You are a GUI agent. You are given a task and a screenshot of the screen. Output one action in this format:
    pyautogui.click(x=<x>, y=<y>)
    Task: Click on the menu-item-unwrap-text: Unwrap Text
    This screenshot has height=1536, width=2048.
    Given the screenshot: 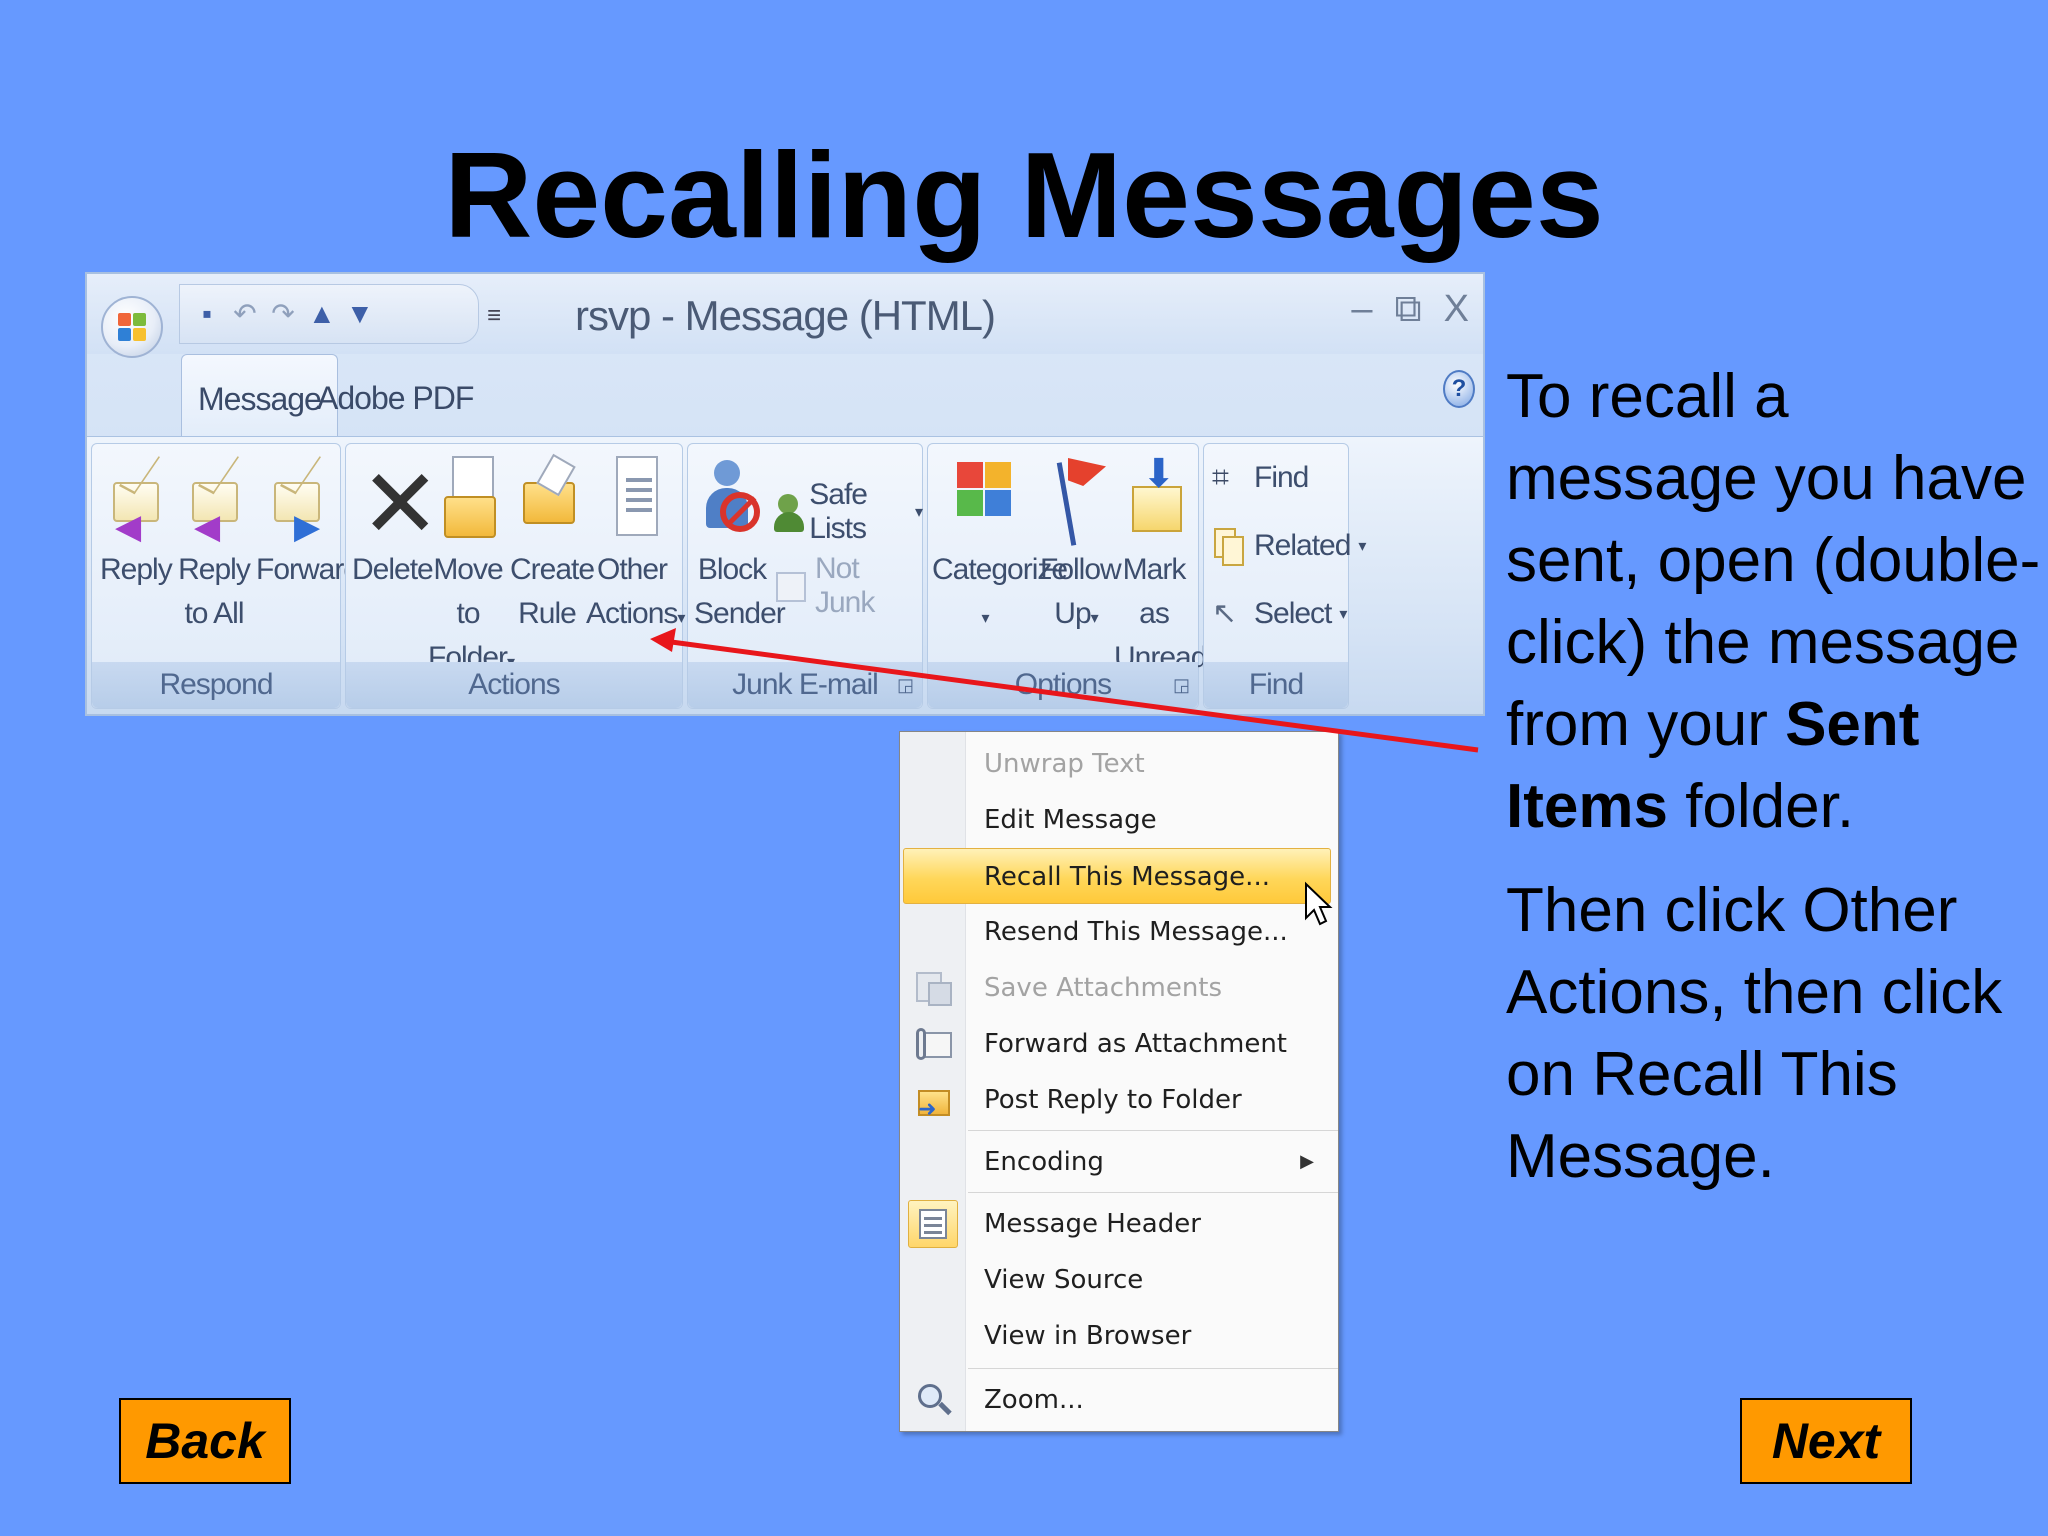 What is the action you would take?
    pyautogui.click(x=1119, y=764)
    